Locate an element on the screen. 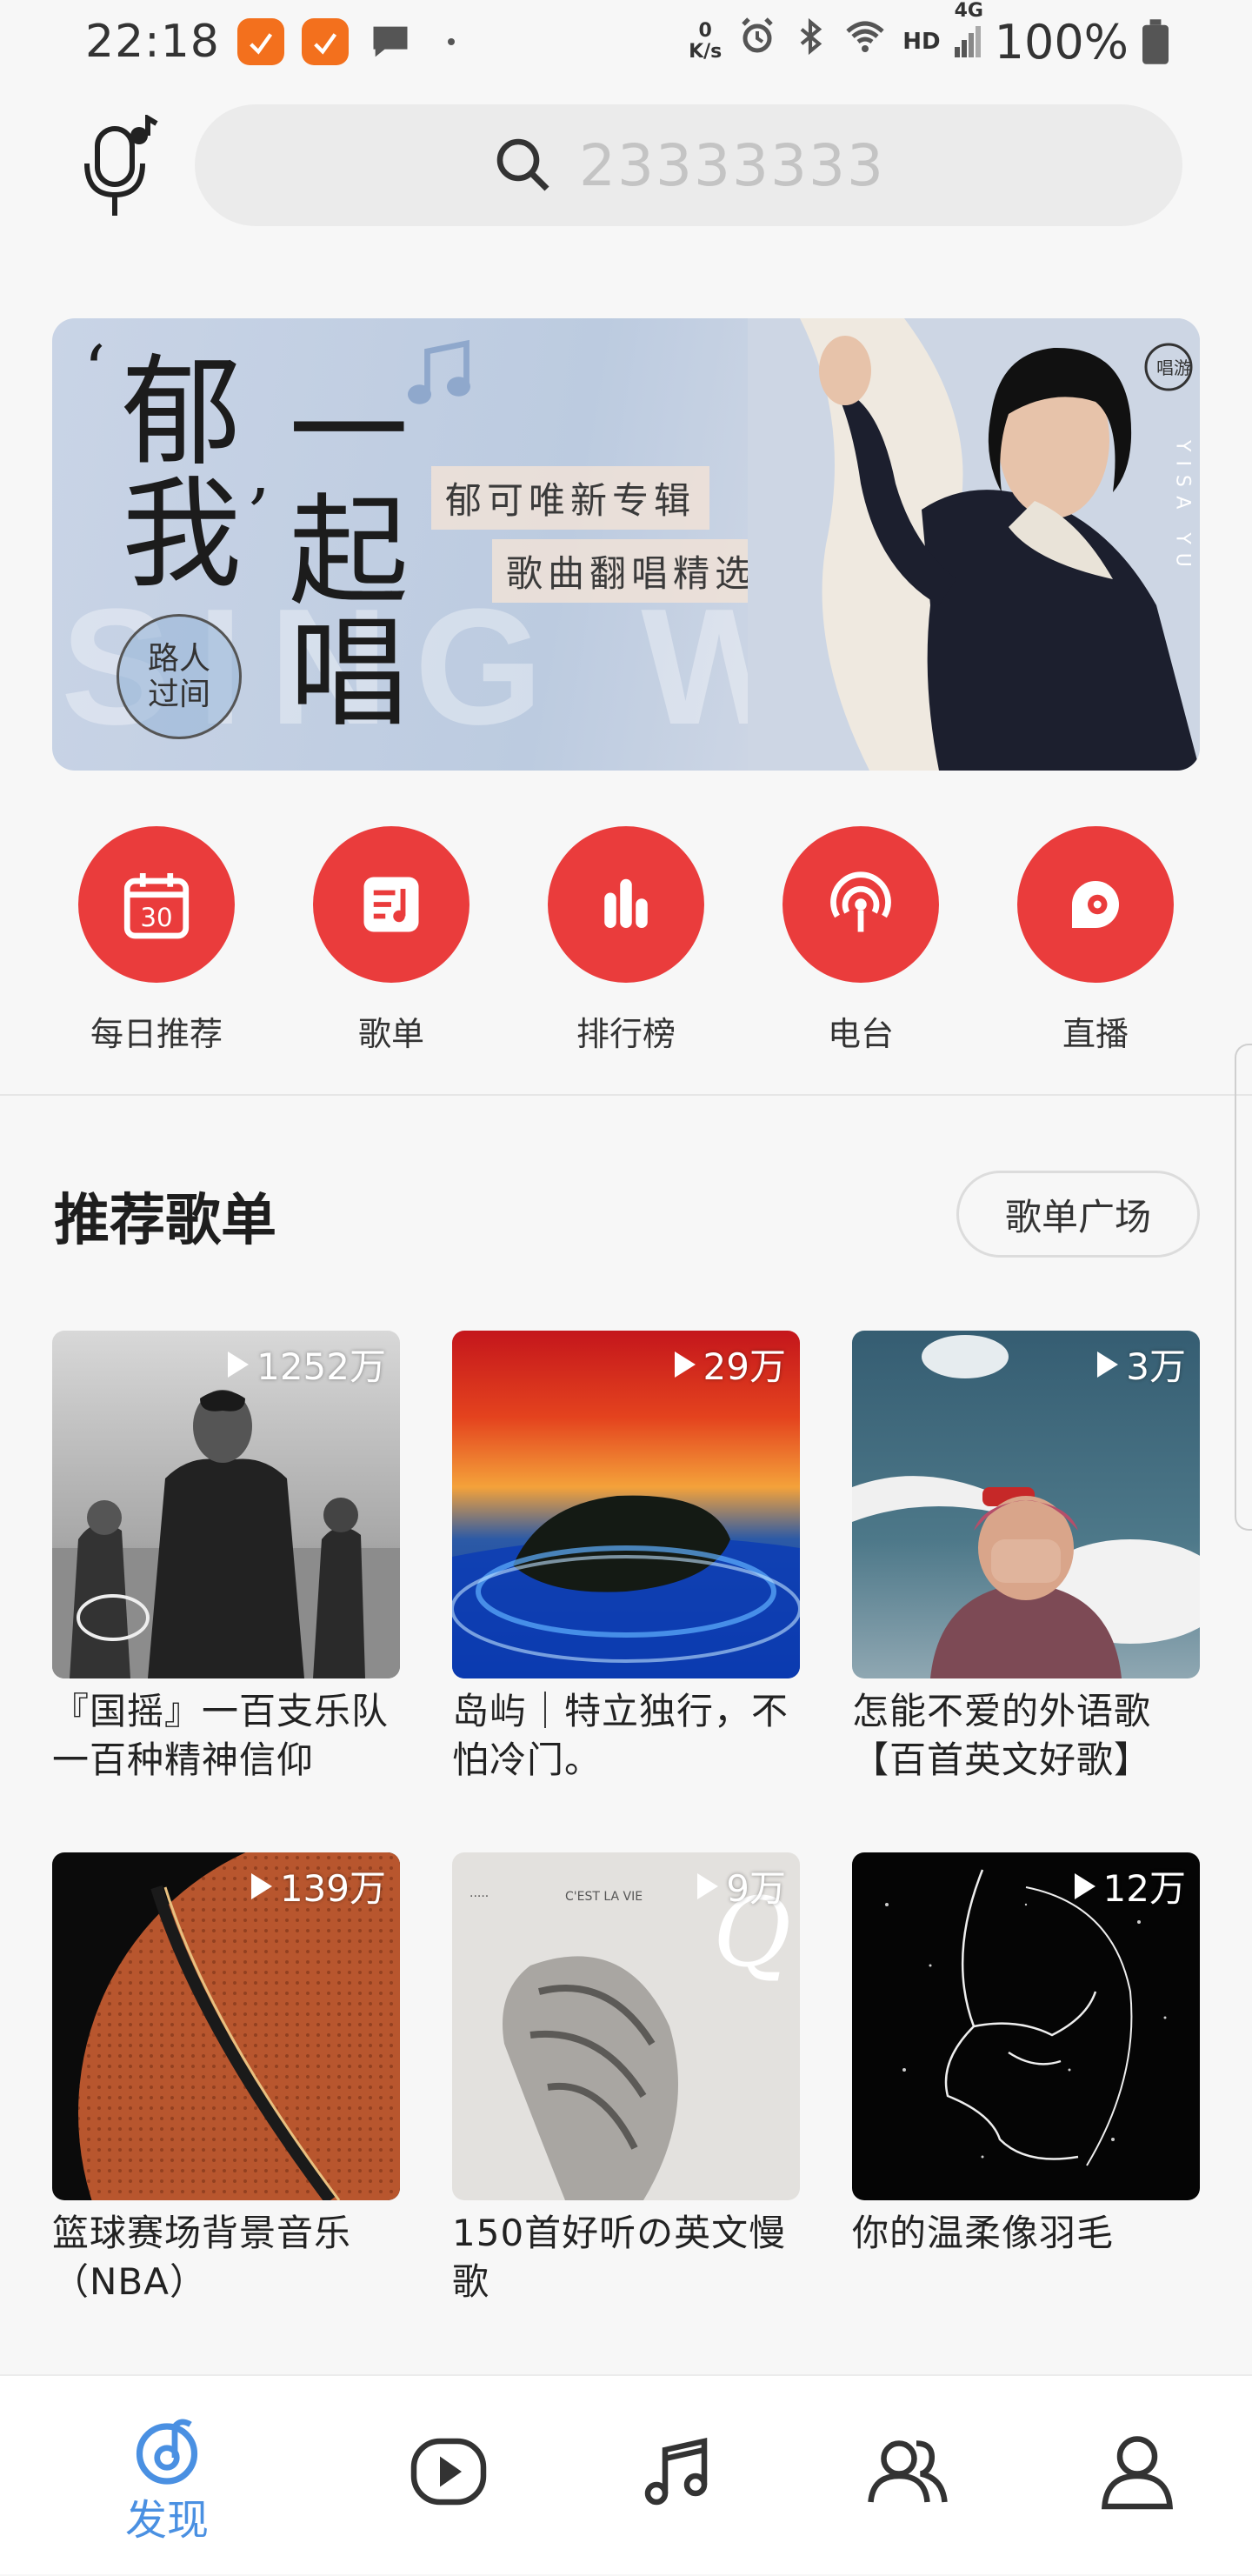  playlist-card: Q ····· C'EST LA VIE 9万 150首好听の英文慢歌 is located at coordinates (626, 2079).